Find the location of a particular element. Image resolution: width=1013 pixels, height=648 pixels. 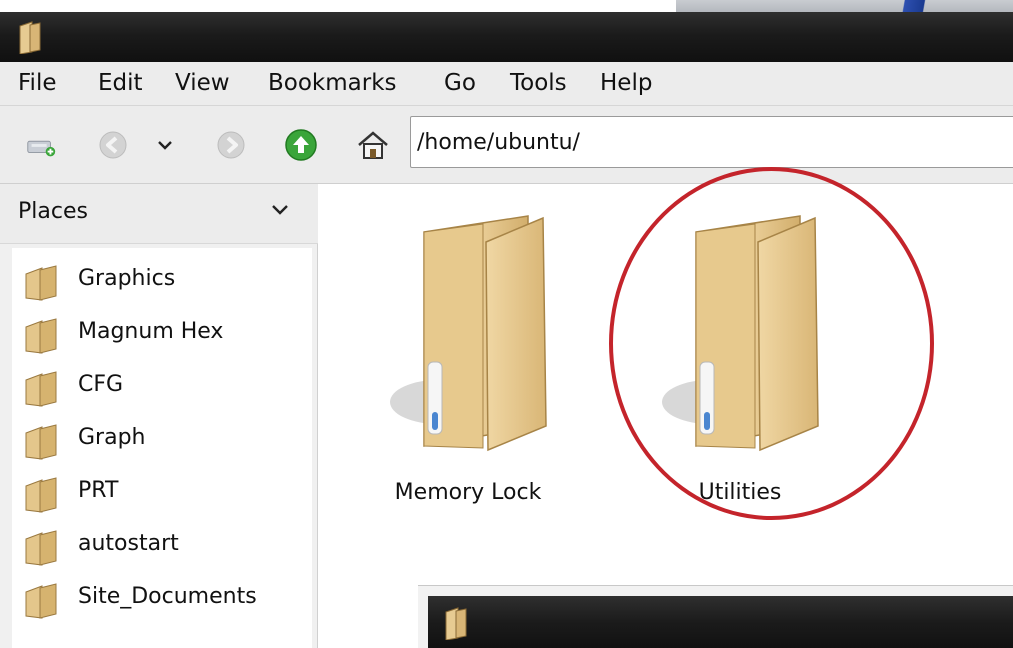

menu-tools: Tools is located at coordinates (538, 83).